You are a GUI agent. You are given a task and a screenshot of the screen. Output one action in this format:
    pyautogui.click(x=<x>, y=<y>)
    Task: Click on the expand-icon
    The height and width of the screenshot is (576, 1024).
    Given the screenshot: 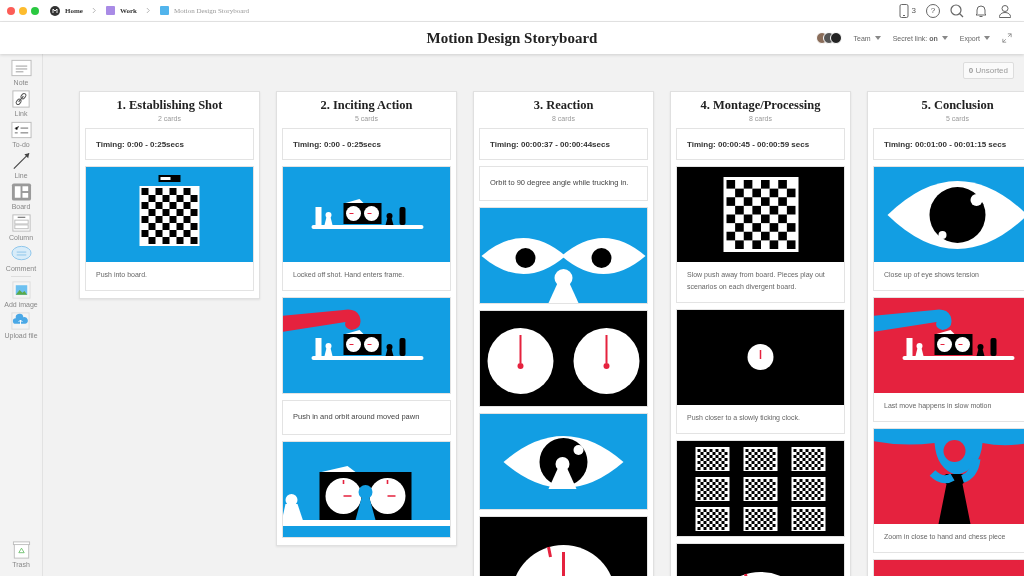 What is the action you would take?
    pyautogui.click(x=1007, y=38)
    